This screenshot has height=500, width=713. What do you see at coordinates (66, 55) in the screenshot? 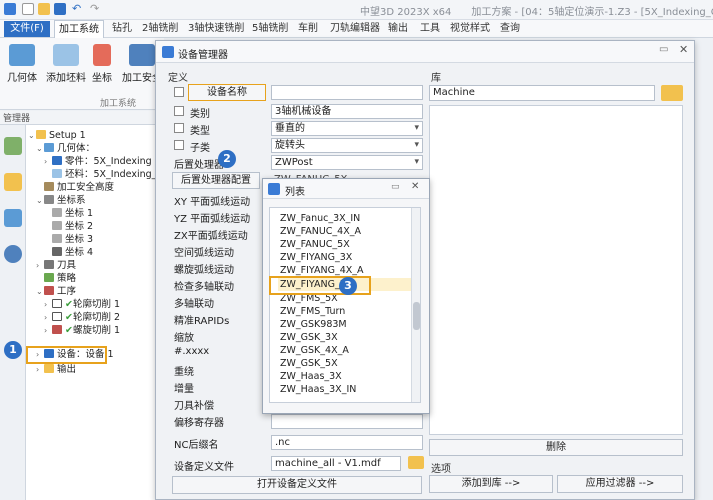
I see `stock-icon` at bounding box center [66, 55].